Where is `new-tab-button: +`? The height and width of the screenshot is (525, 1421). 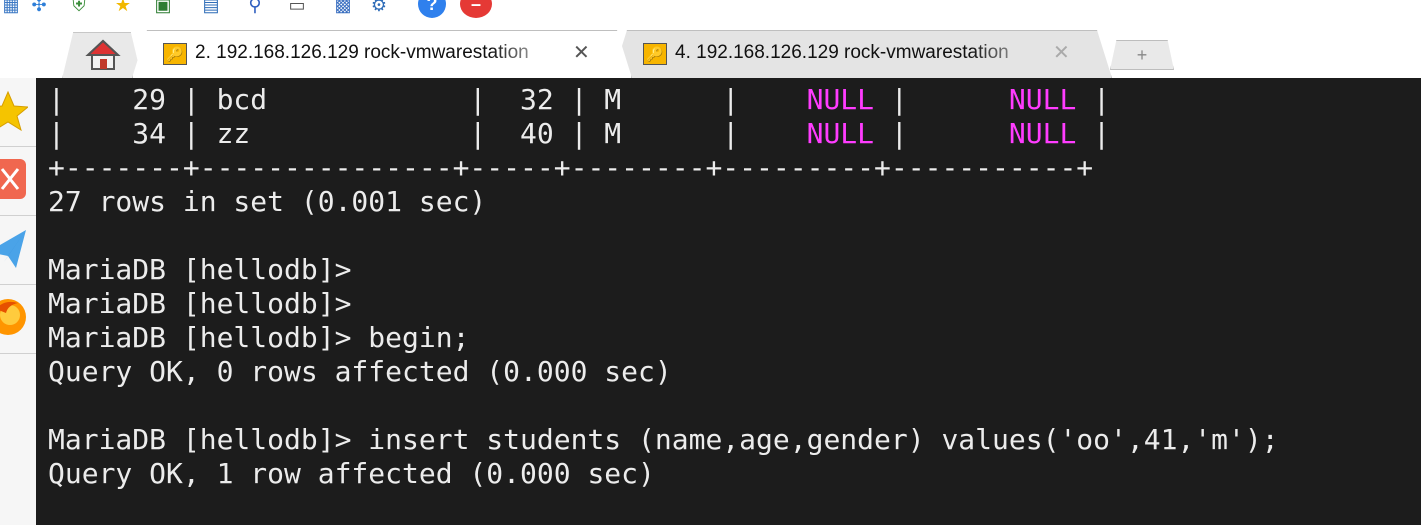
new-tab-button: + is located at coordinates (1142, 55).